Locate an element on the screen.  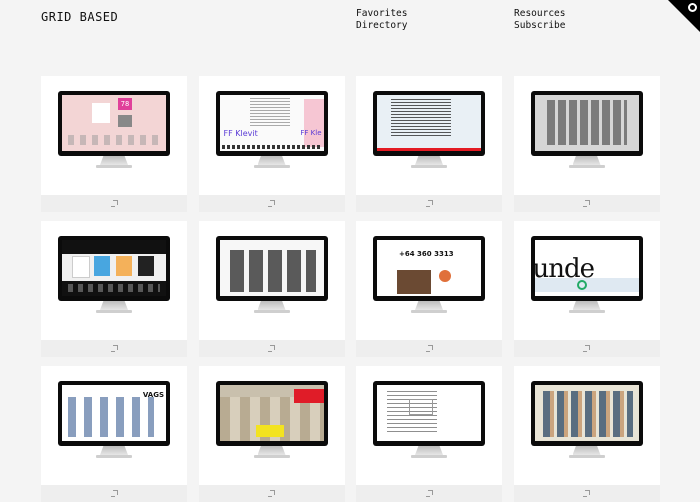
monitor-preview: unde is located at coordinates (586, 274).